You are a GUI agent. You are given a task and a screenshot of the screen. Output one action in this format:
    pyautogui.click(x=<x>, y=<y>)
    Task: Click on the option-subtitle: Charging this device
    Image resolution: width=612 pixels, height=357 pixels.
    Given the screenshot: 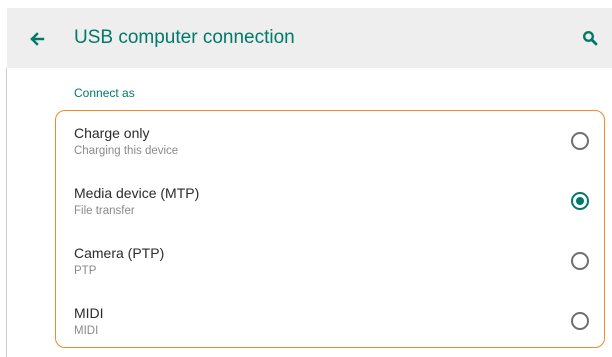 What is the action you would take?
    pyautogui.click(x=126, y=151)
    